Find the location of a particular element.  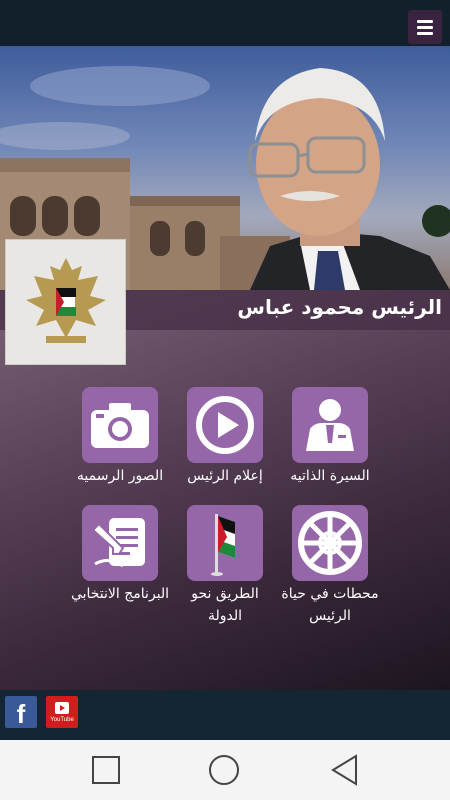

tile-biography: السيرة الذاتيه is located at coordinates (330, 437).